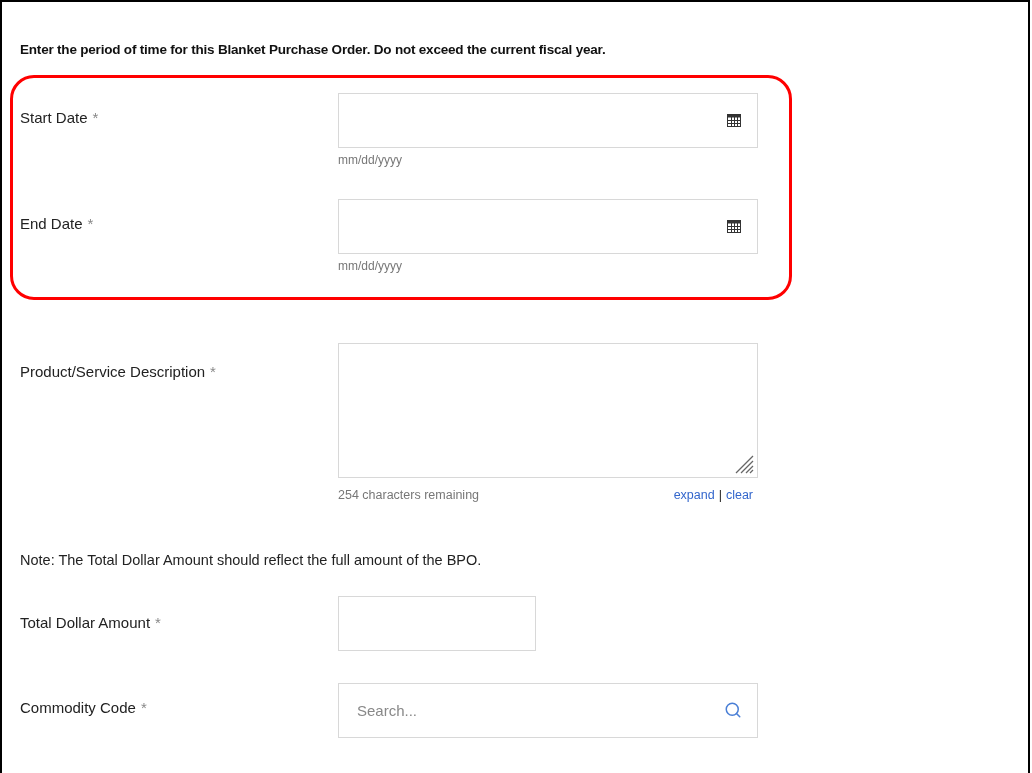  I want to click on field-label: Total Dollar Amount *, so click(91, 622).